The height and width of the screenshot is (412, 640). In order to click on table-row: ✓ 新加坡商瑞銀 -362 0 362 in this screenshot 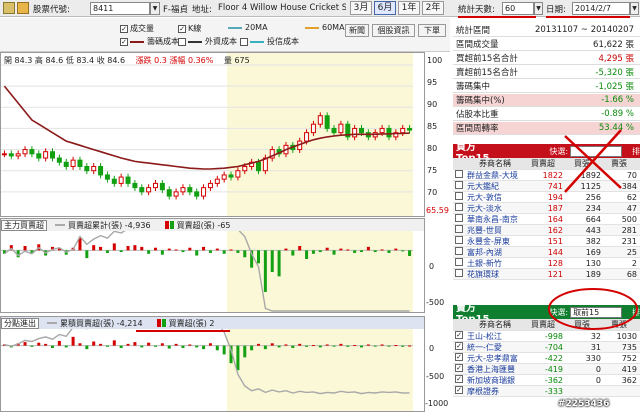, I will do `click(546, 380)`.